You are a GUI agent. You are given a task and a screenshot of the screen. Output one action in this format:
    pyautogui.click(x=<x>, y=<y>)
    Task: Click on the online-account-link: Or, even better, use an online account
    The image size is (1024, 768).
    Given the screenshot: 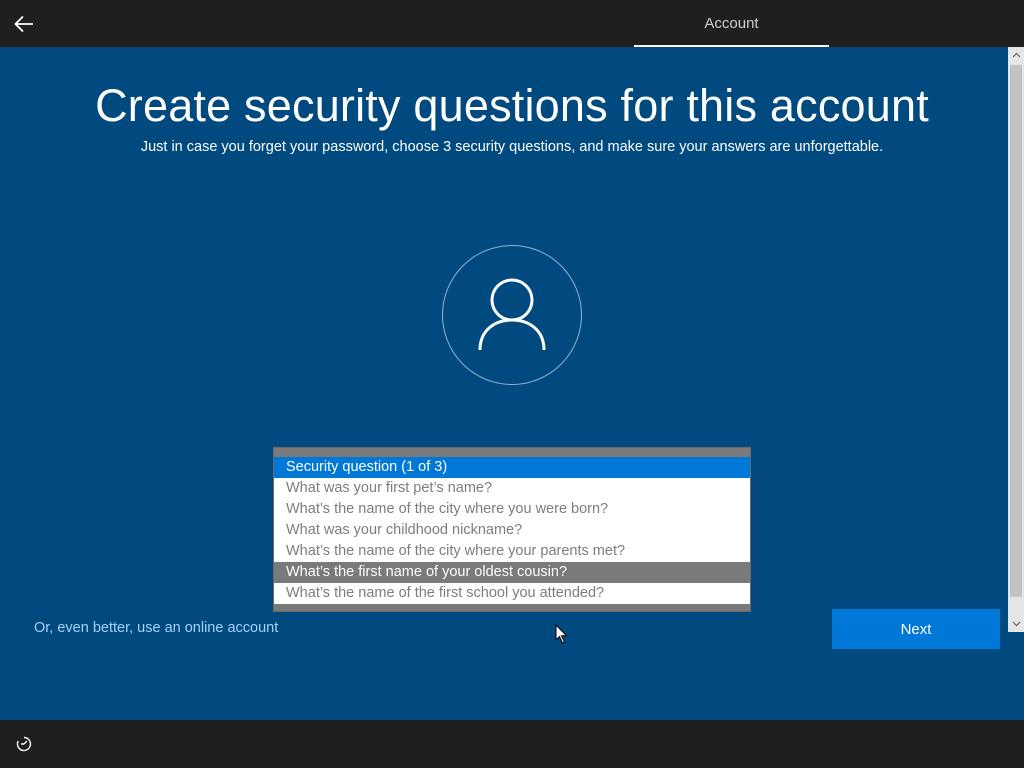 What is the action you would take?
    pyautogui.click(x=156, y=628)
    